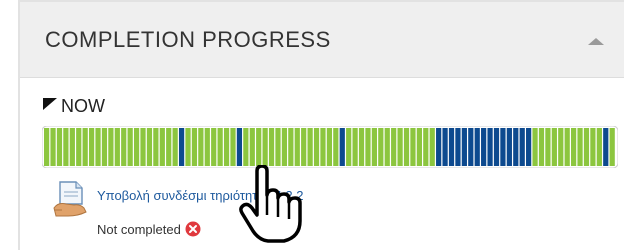  I want to click on block-title: COMPLETION PROGRESS, so click(188, 39).